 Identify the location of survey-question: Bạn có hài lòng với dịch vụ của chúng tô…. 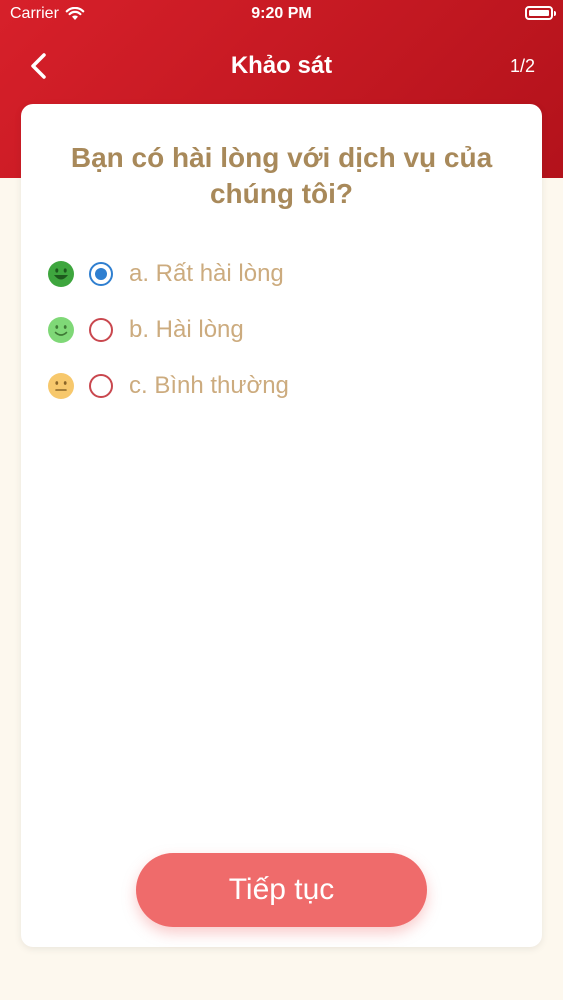
(281, 175).